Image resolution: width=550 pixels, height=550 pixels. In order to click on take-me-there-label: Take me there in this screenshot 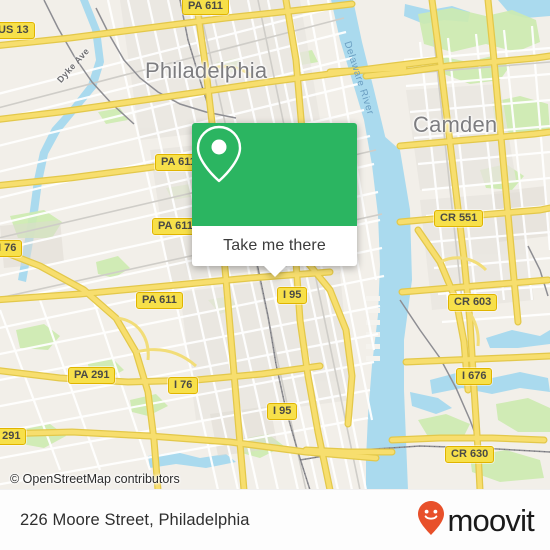, I will do `click(274, 245)`.